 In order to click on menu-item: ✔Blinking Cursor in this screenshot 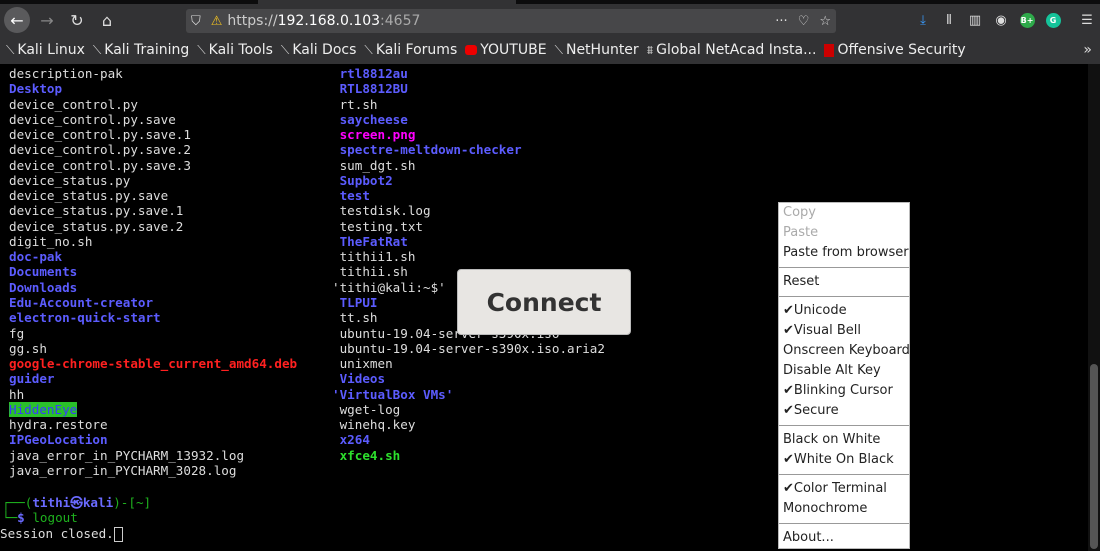, I will do `click(844, 391)`.